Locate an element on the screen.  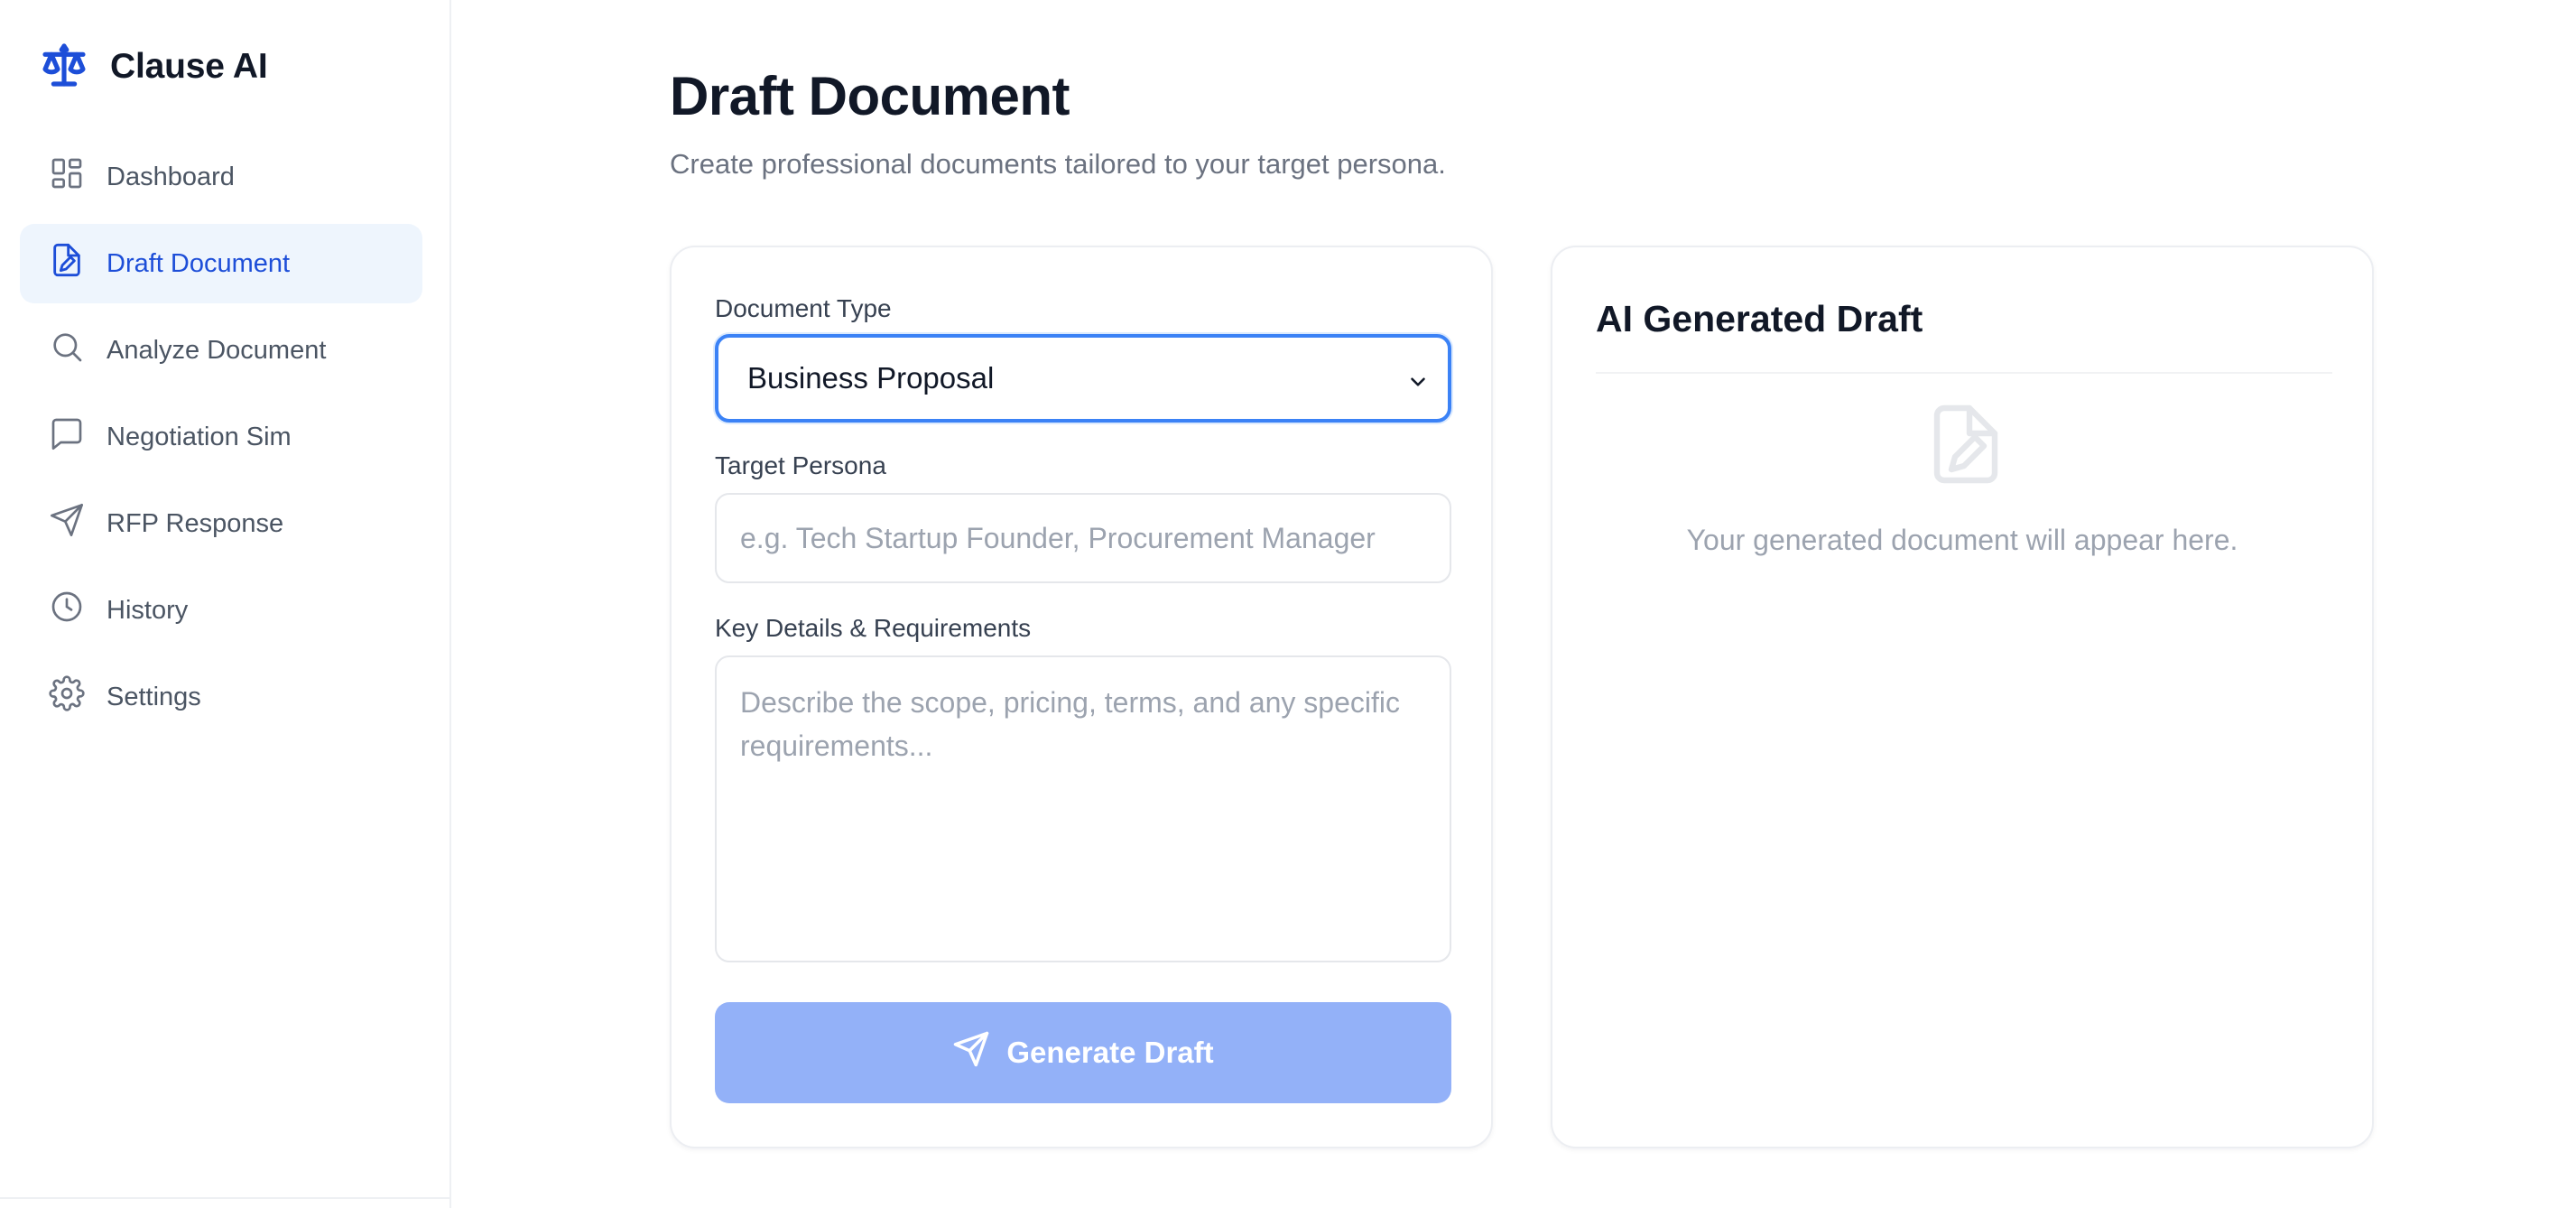
generate-draft-label: Generate Draft is located at coordinates (1110, 1053).